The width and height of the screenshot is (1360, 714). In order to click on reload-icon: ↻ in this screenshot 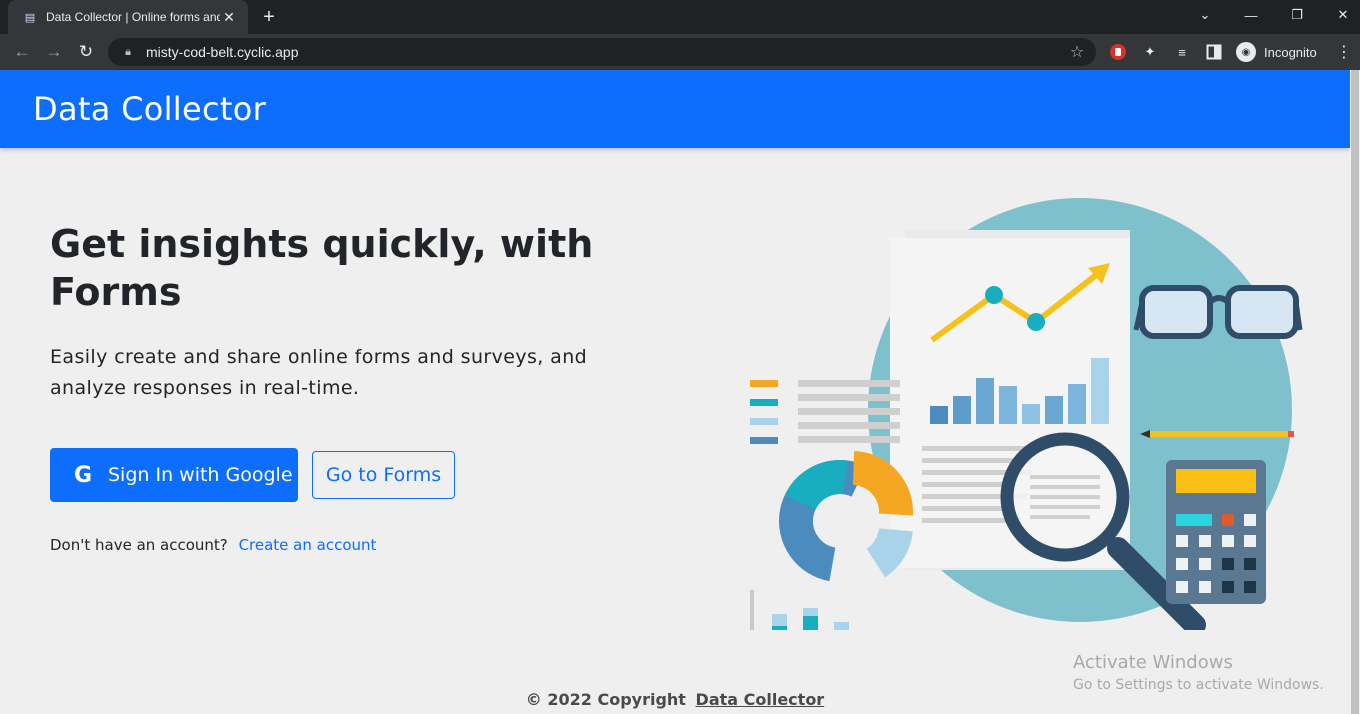, I will do `click(86, 52)`.